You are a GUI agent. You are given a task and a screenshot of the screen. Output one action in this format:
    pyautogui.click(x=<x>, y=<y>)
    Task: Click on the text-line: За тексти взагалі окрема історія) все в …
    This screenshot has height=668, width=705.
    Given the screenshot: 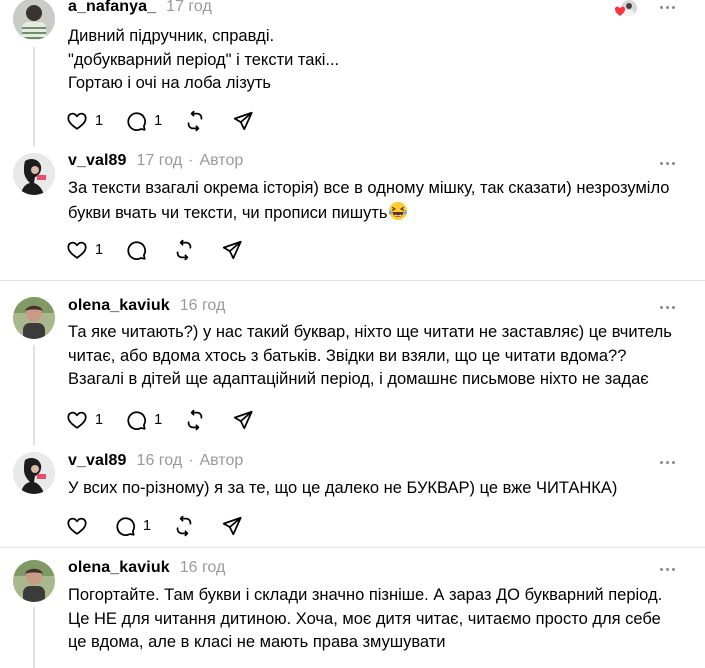 What is the action you would take?
    pyautogui.click(x=369, y=188)
    